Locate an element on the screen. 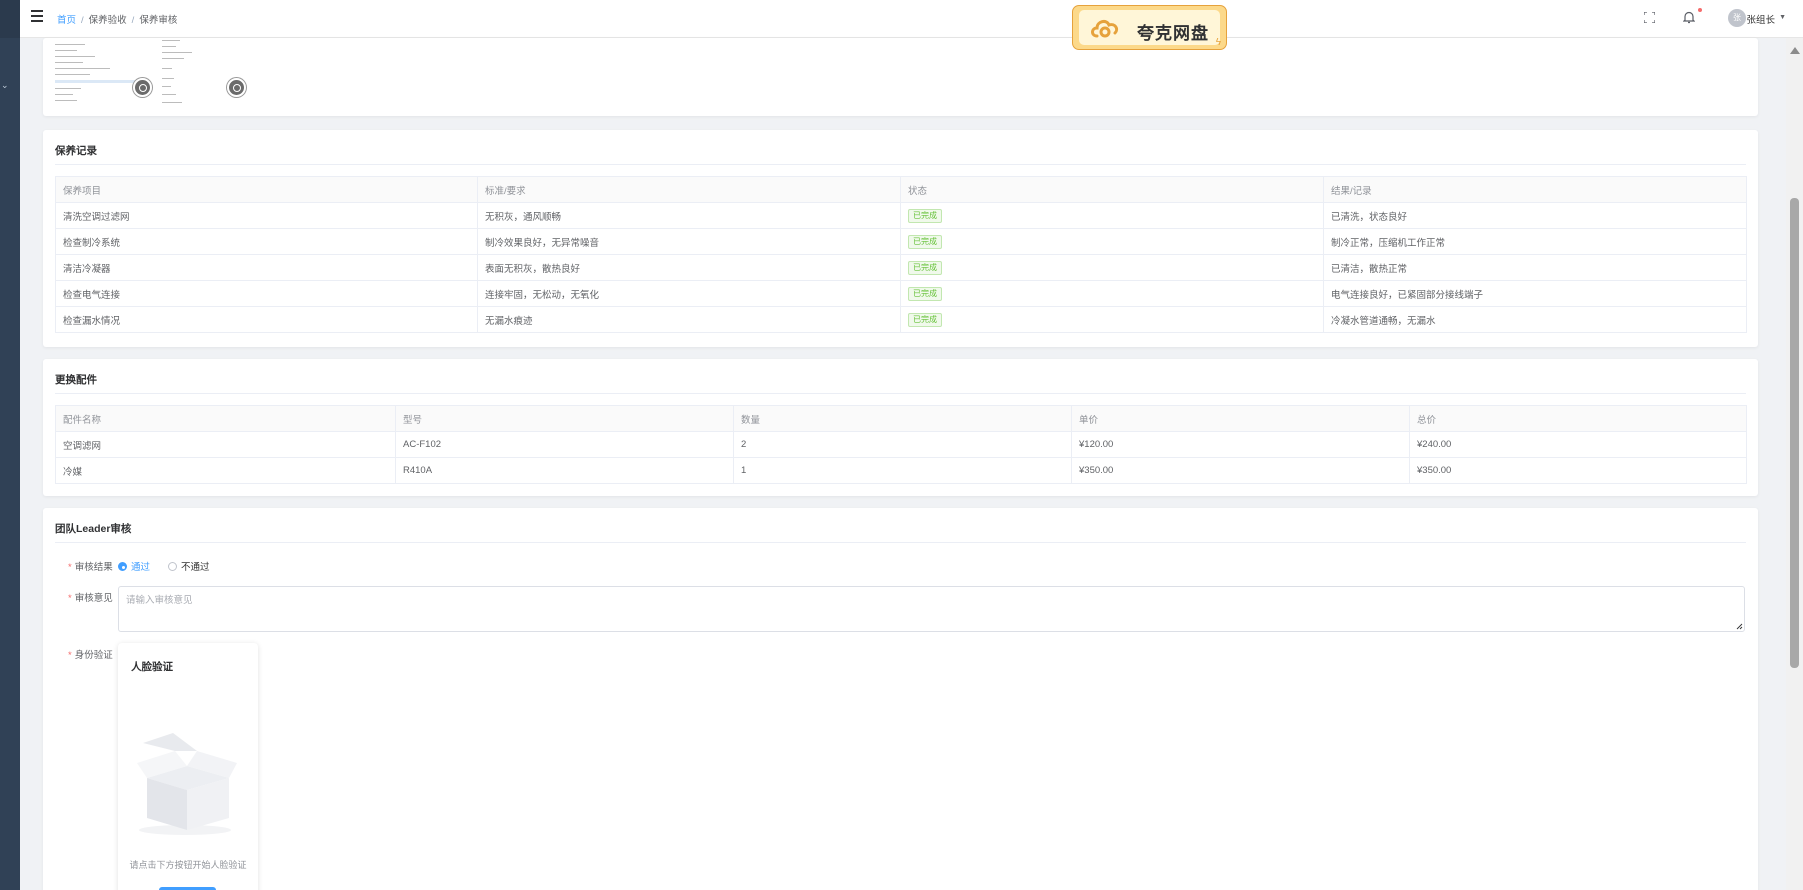 The image size is (1803, 890). chevron-down-icon: ⌄ is located at coordinates (5, 85).